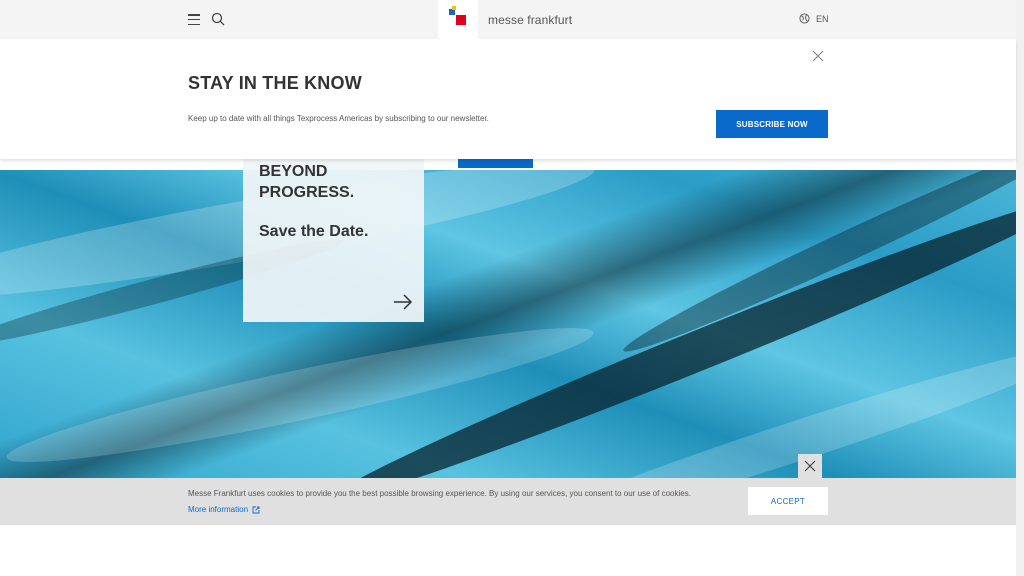 The width and height of the screenshot is (1024, 576). What do you see at coordinates (314, 231) in the screenshot?
I see `hero-subline: Save the Date.` at bounding box center [314, 231].